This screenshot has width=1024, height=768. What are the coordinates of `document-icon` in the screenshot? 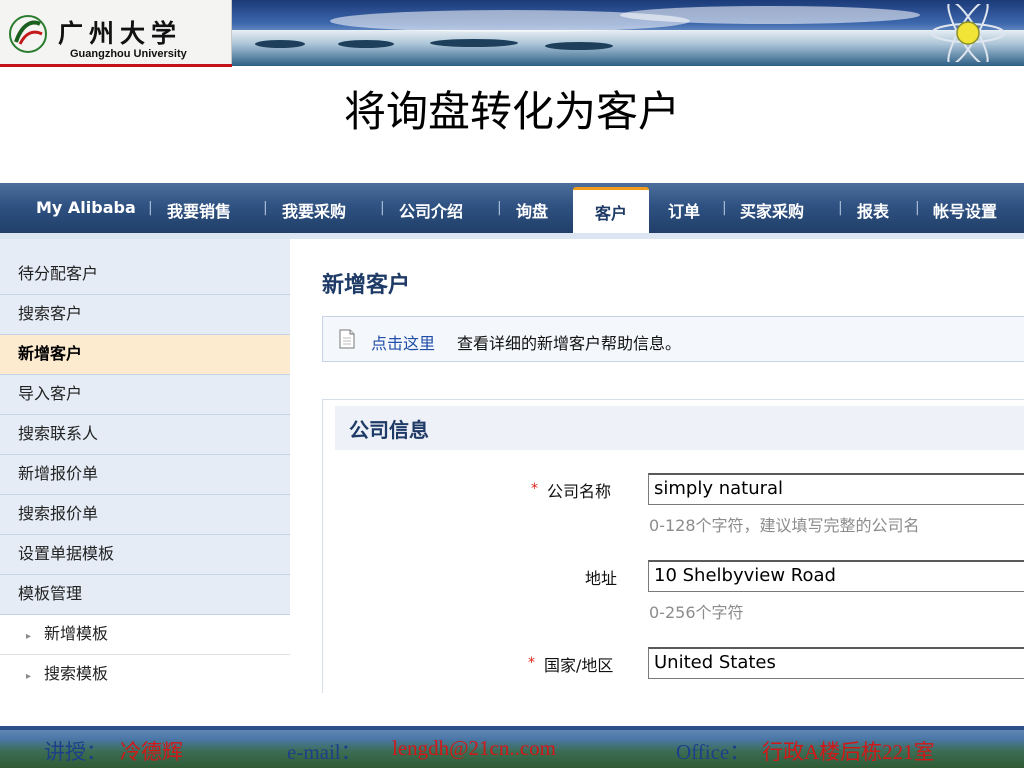 It's located at (347, 339).